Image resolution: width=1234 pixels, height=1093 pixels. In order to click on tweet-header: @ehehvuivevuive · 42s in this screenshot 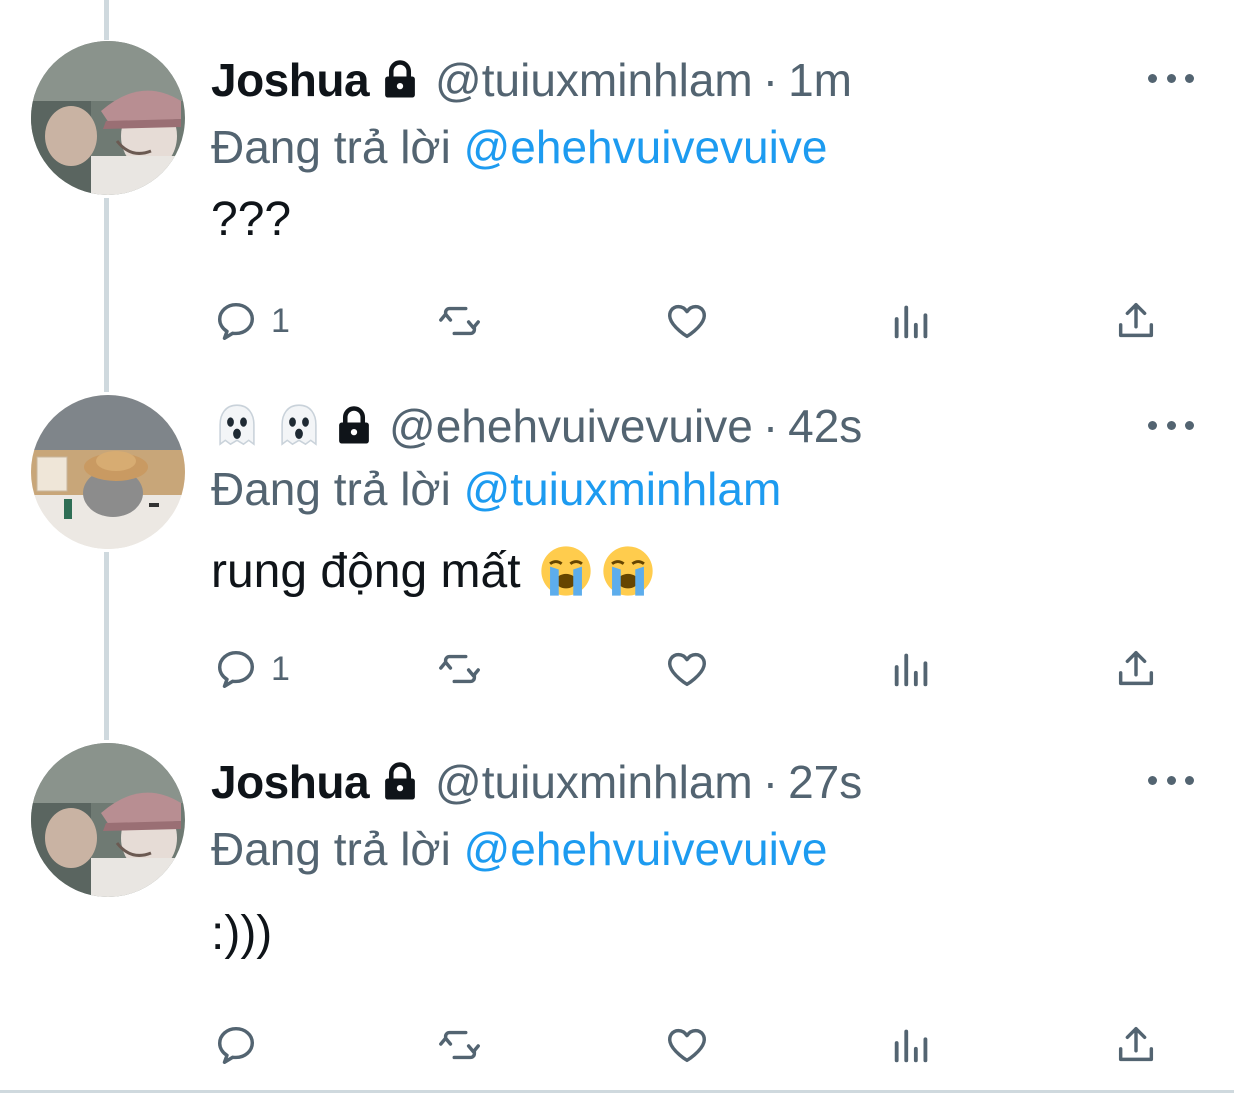, I will do `click(536, 426)`.